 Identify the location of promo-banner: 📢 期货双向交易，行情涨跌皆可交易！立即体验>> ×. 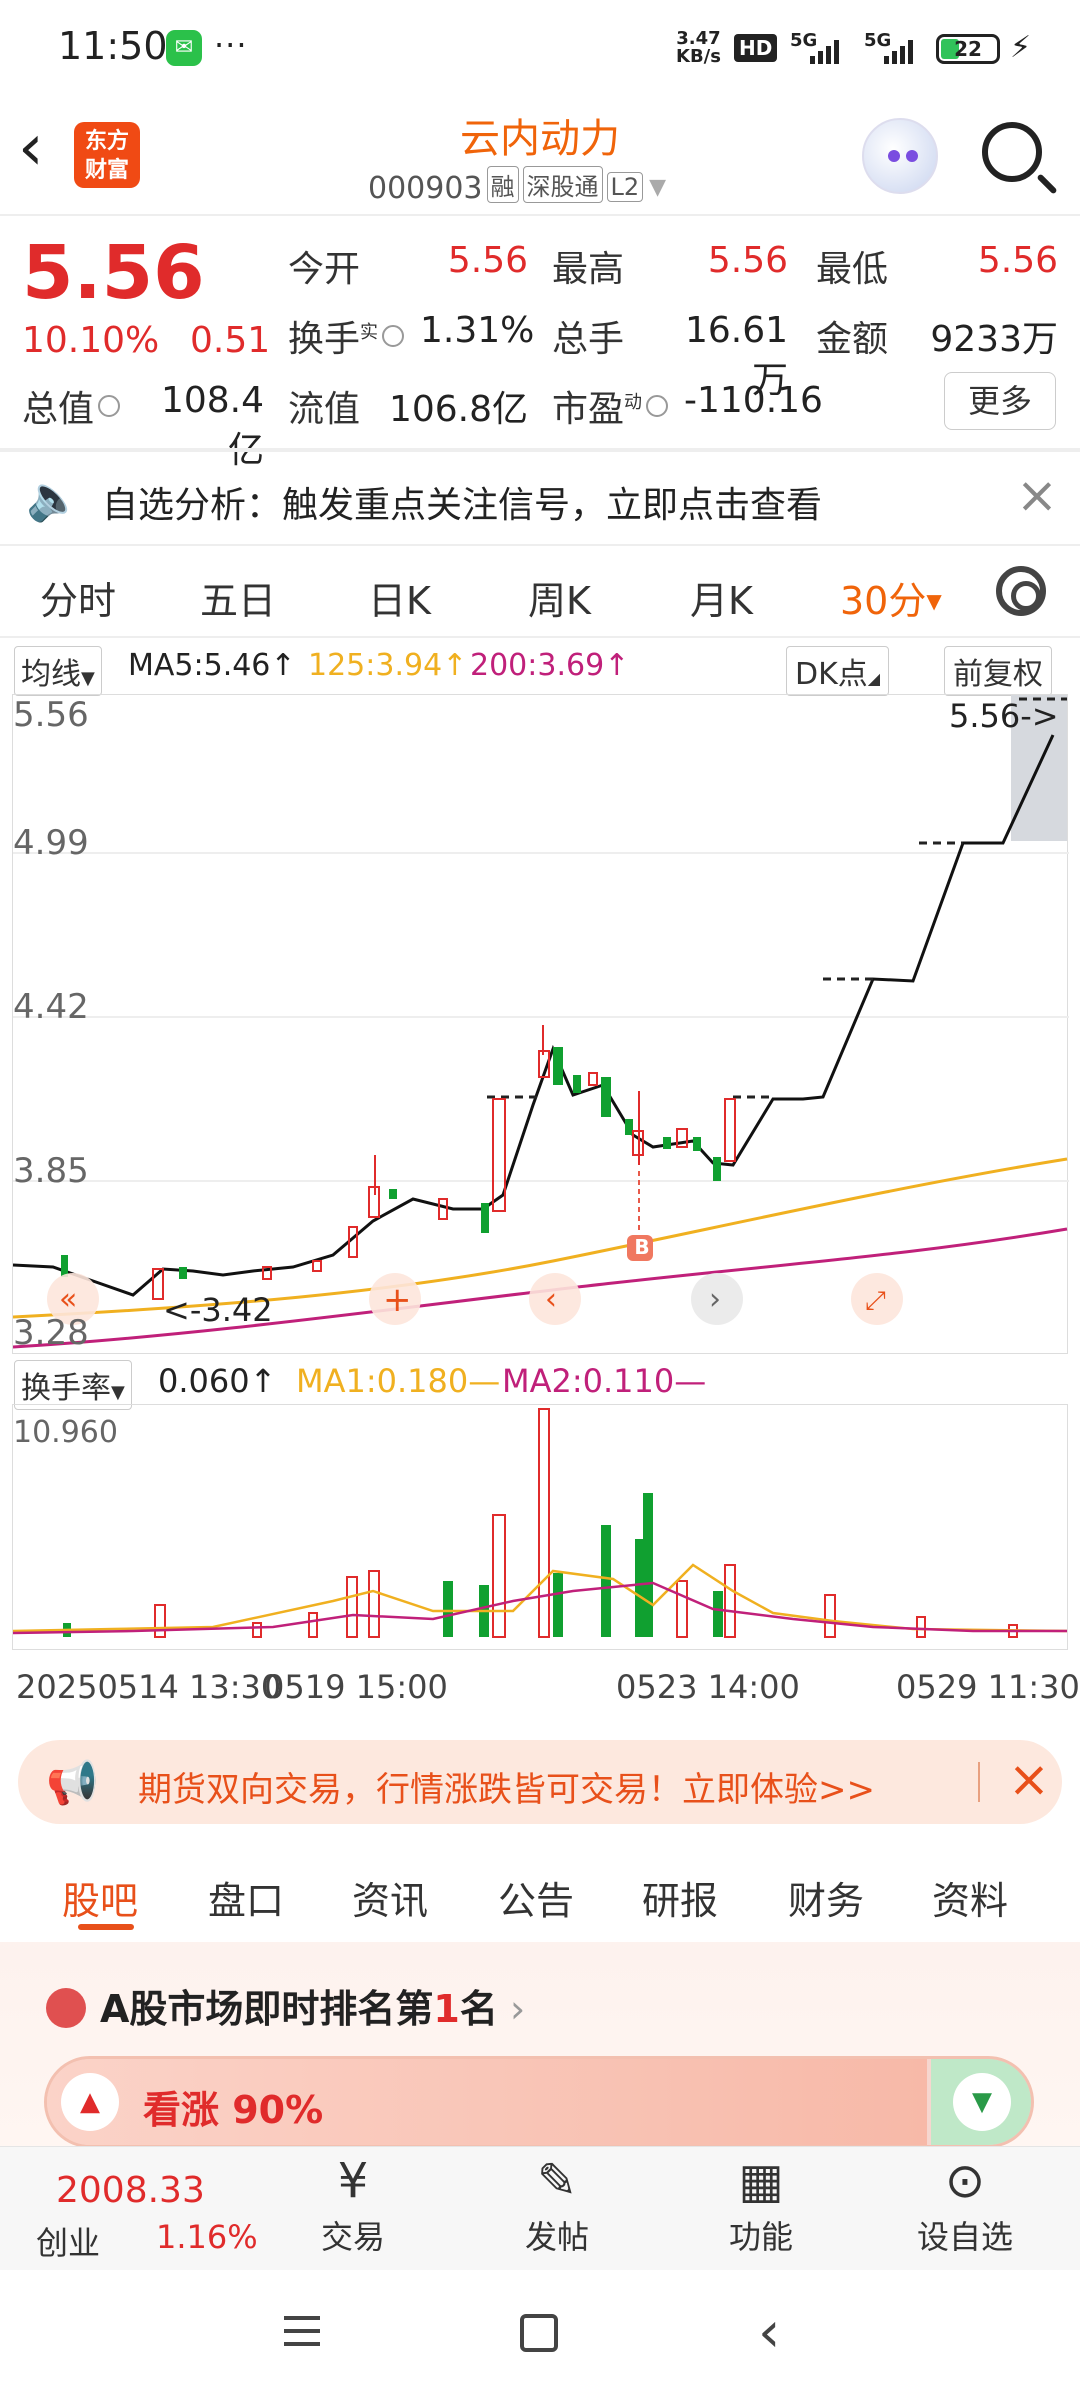
(540, 1782).